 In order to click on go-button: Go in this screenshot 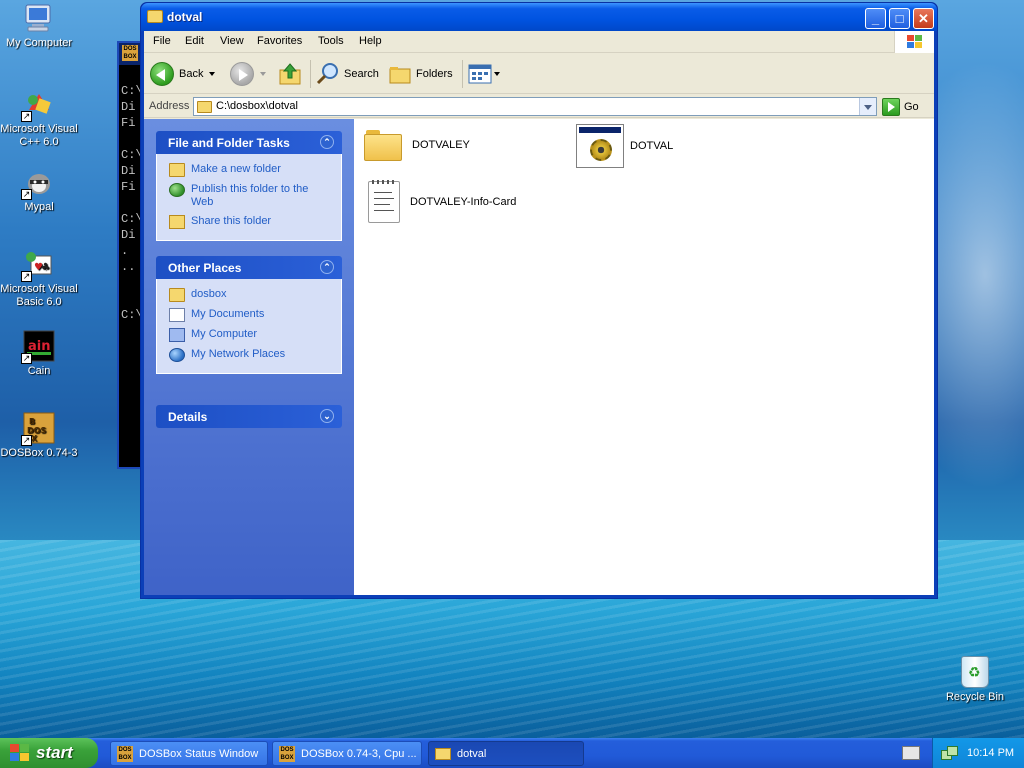, I will do `click(900, 106)`.